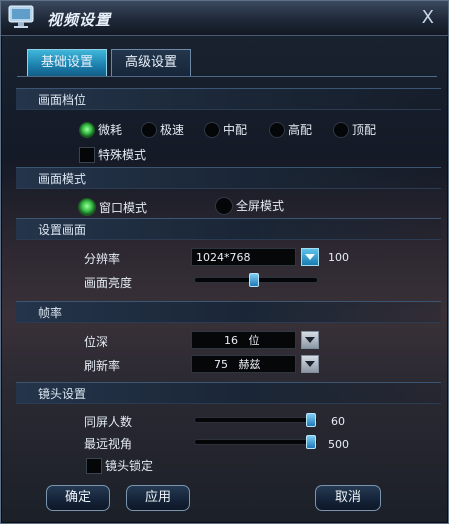 Image resolution: width=449 pixels, height=524 pixels. What do you see at coordinates (158, 498) in the screenshot?
I see `apply-button: 应用` at bounding box center [158, 498].